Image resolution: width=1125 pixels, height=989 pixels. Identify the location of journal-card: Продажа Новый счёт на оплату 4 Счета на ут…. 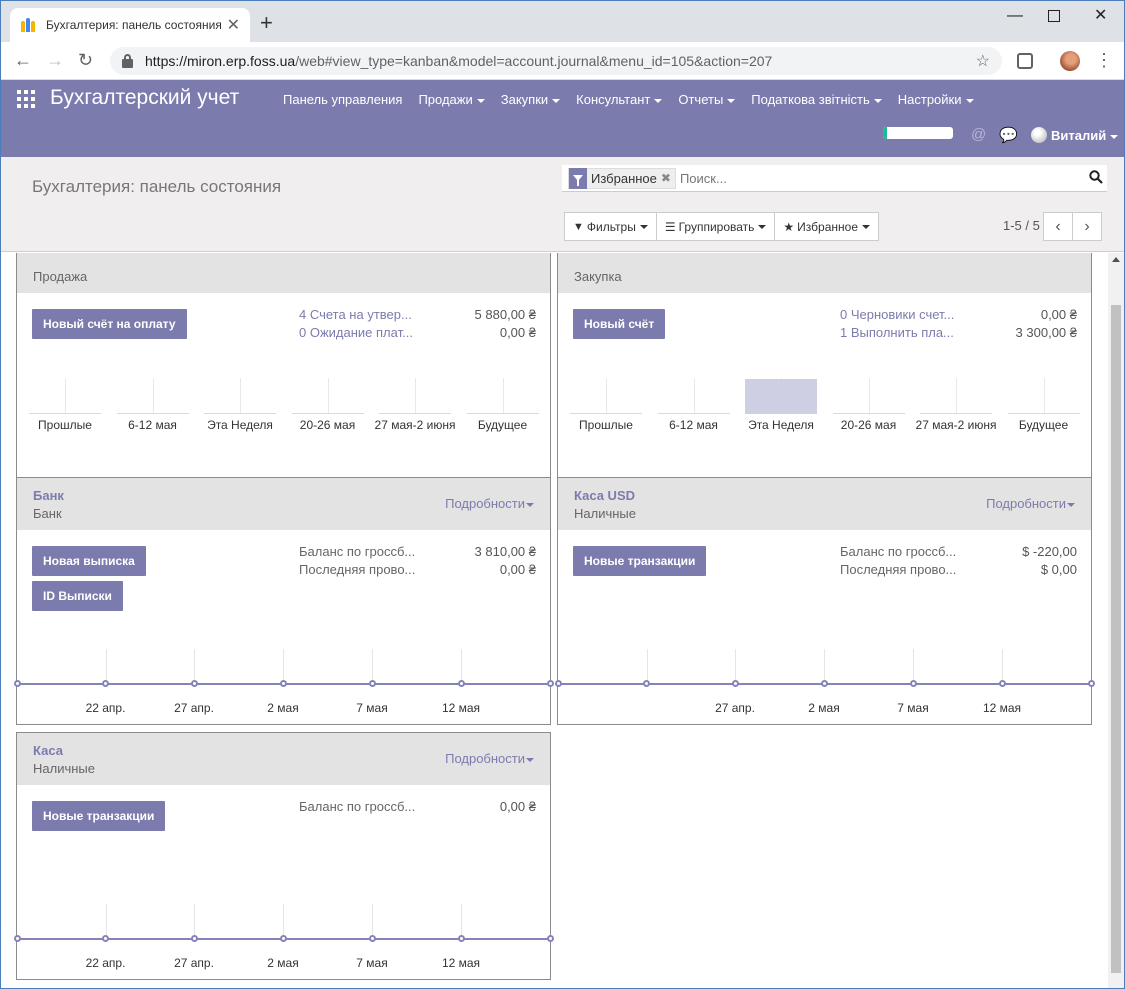
(283, 370).